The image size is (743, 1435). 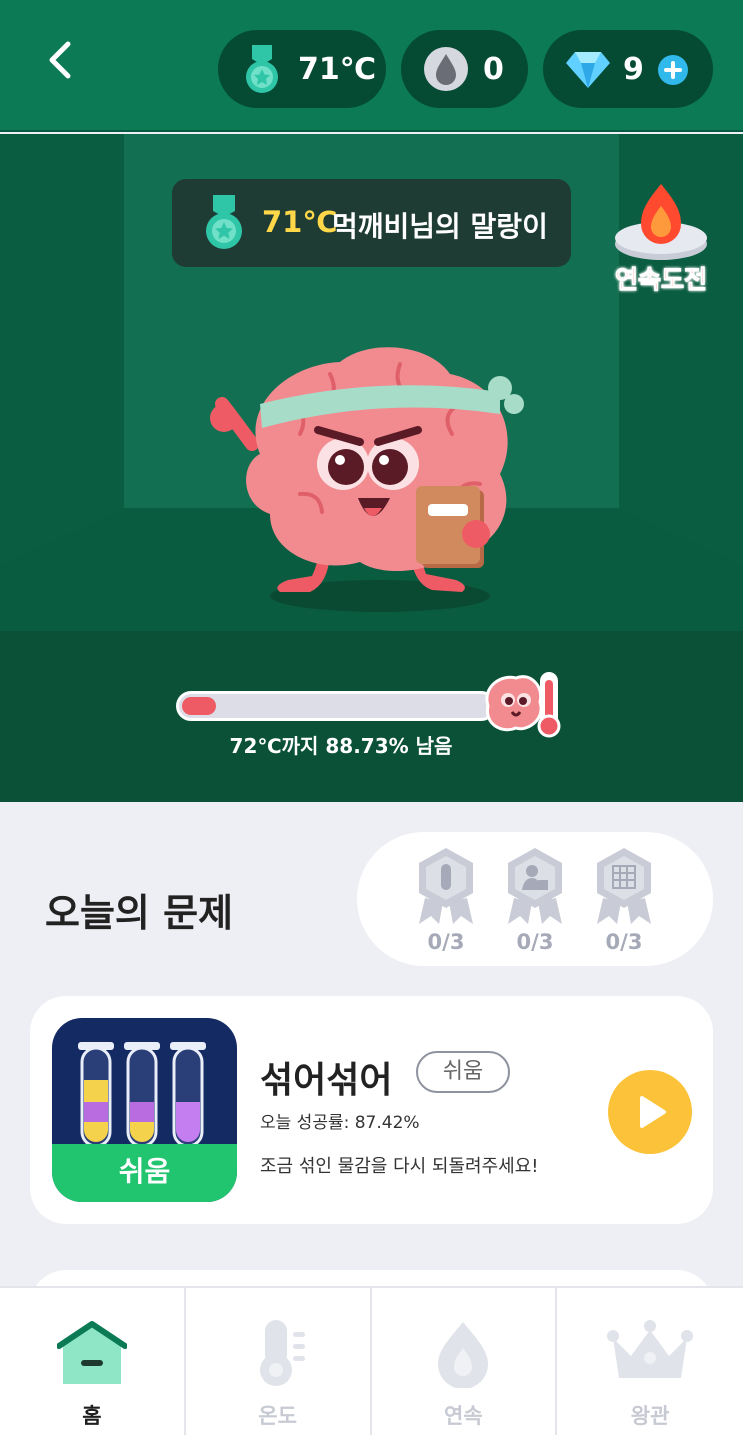 I want to click on nav-temperature: 온도, so click(x=279, y=1361).